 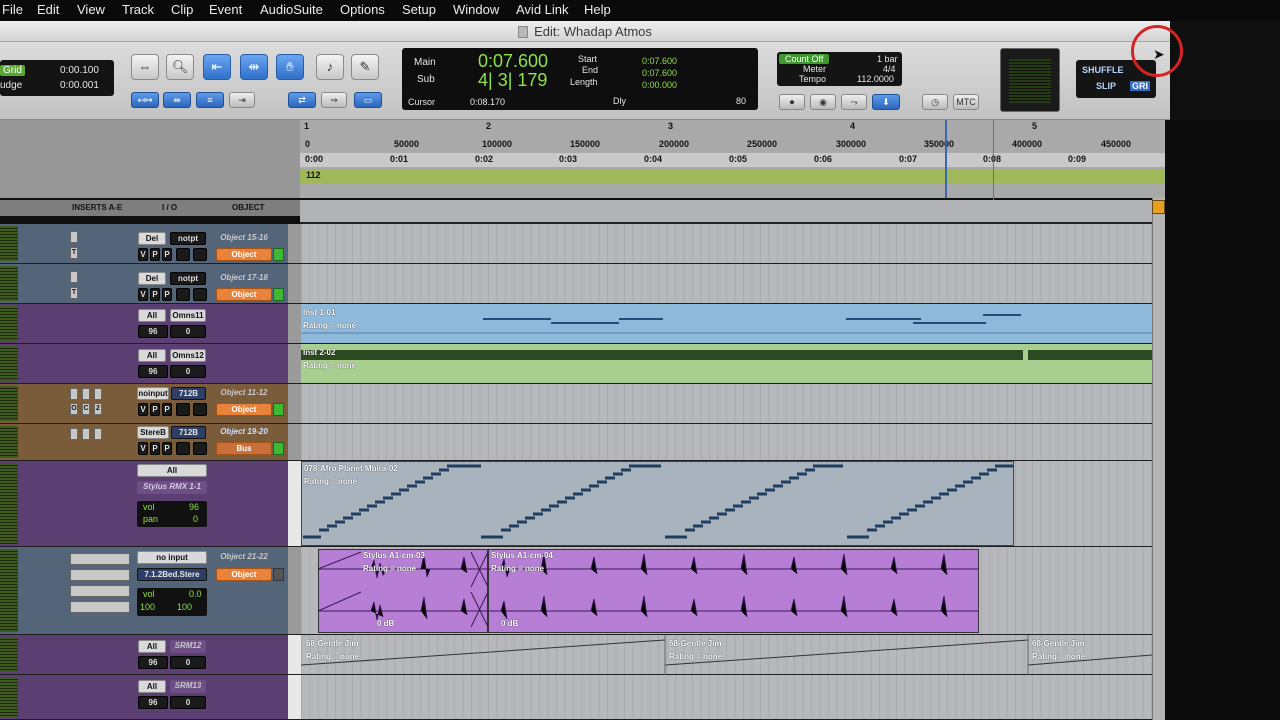 I want to click on menu-options: Options, so click(x=362, y=9).